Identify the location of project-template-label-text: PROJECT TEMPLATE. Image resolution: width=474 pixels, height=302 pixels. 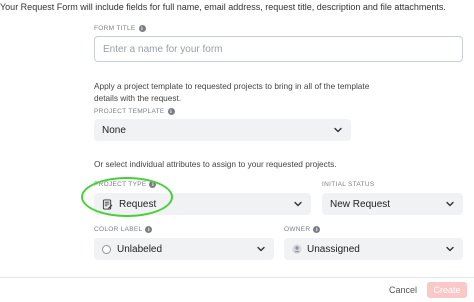
(129, 111).